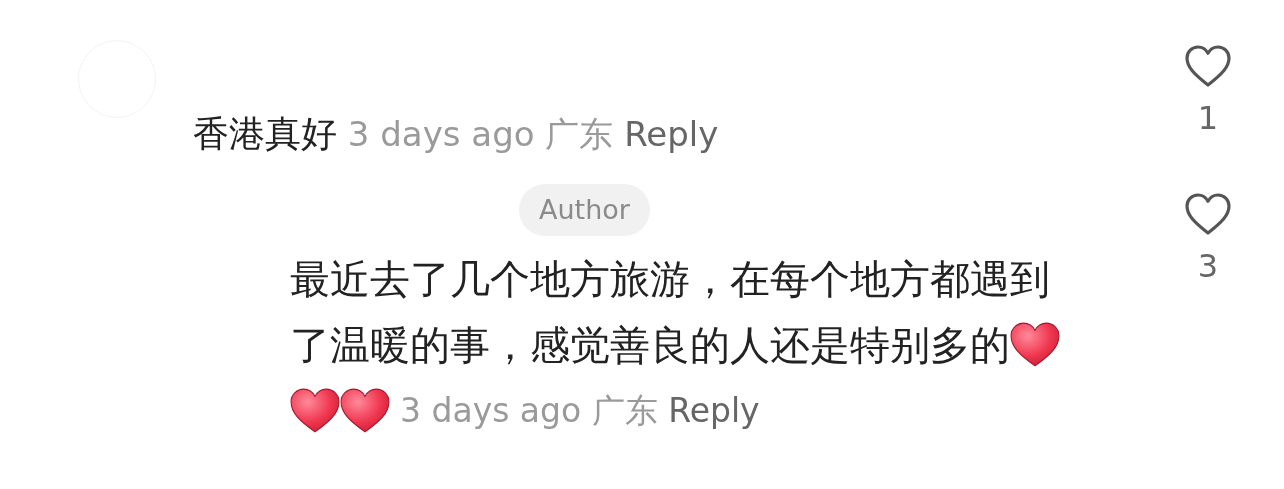 The height and width of the screenshot is (489, 1284). I want to click on comment-text-line: 了温暖的事，感觉善良的人还是特别多的, so click(650, 345).